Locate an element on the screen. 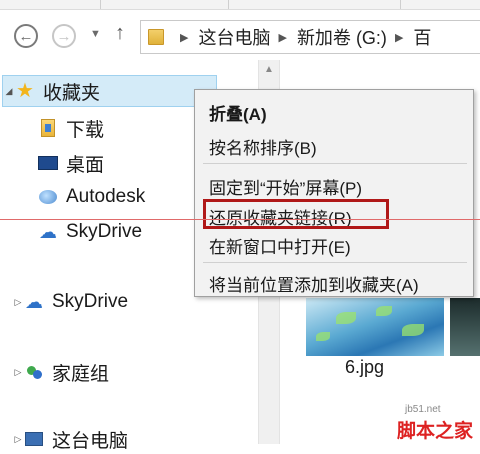 This screenshot has width=480, height=454. tree-item-label: 家庭组 is located at coordinates (81, 374).